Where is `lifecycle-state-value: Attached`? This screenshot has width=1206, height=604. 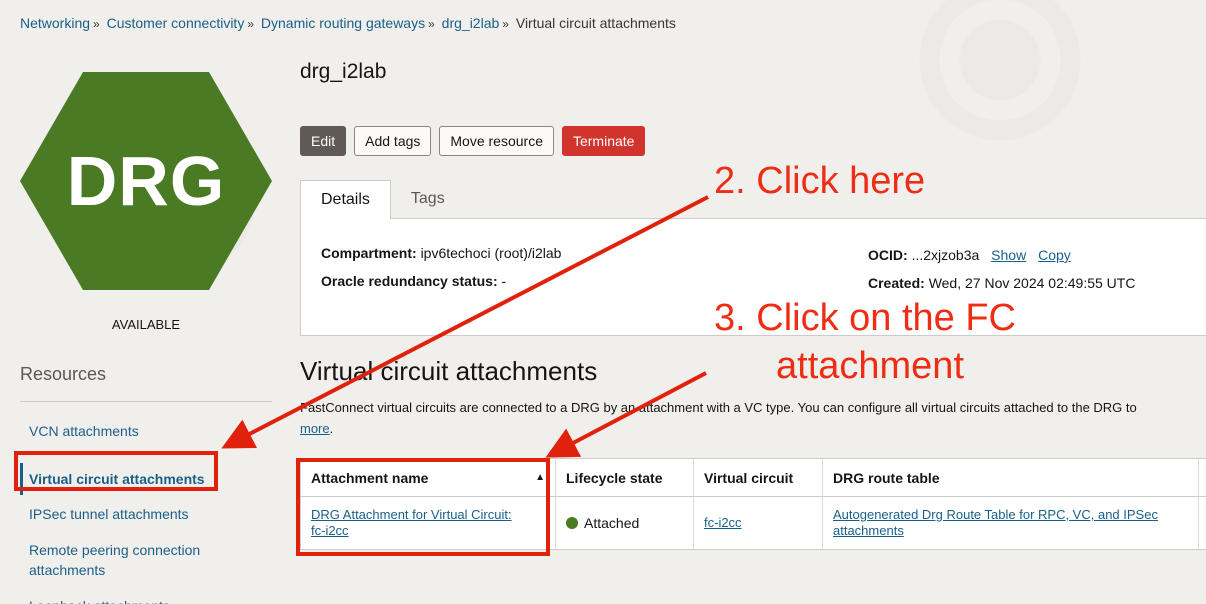 lifecycle-state-value: Attached is located at coordinates (612, 523).